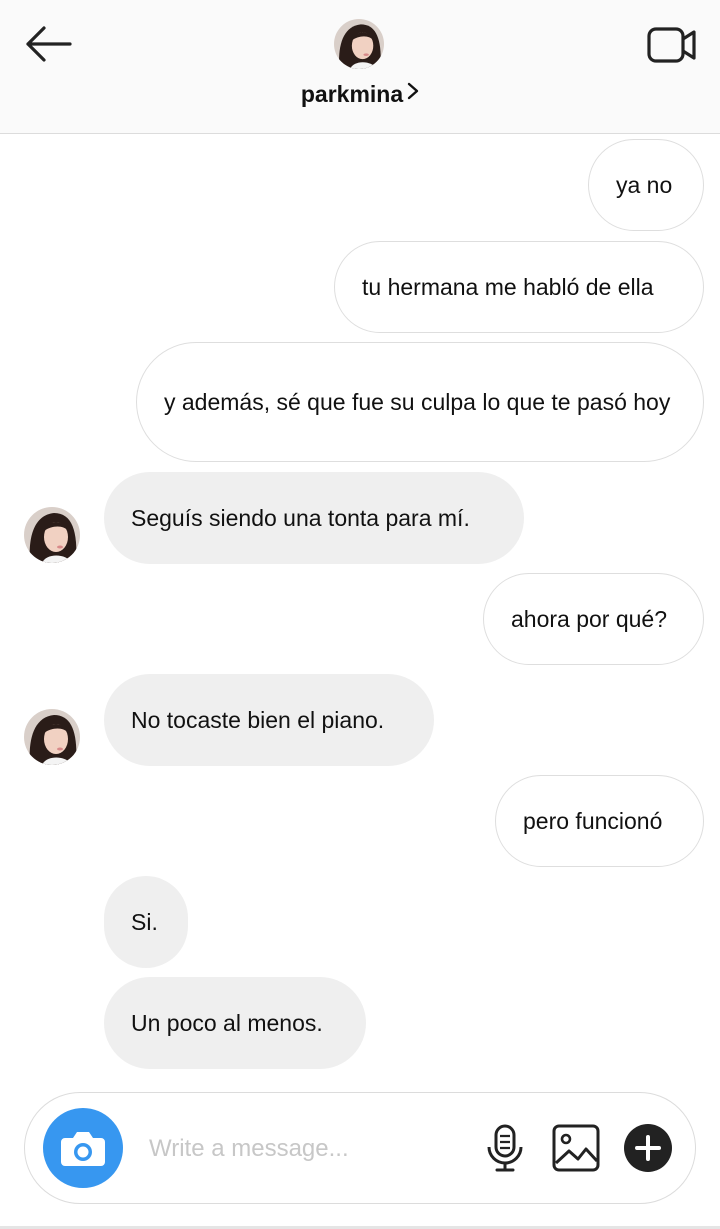 The height and width of the screenshot is (1229, 720). I want to click on back-arrow-icon, so click(48, 44).